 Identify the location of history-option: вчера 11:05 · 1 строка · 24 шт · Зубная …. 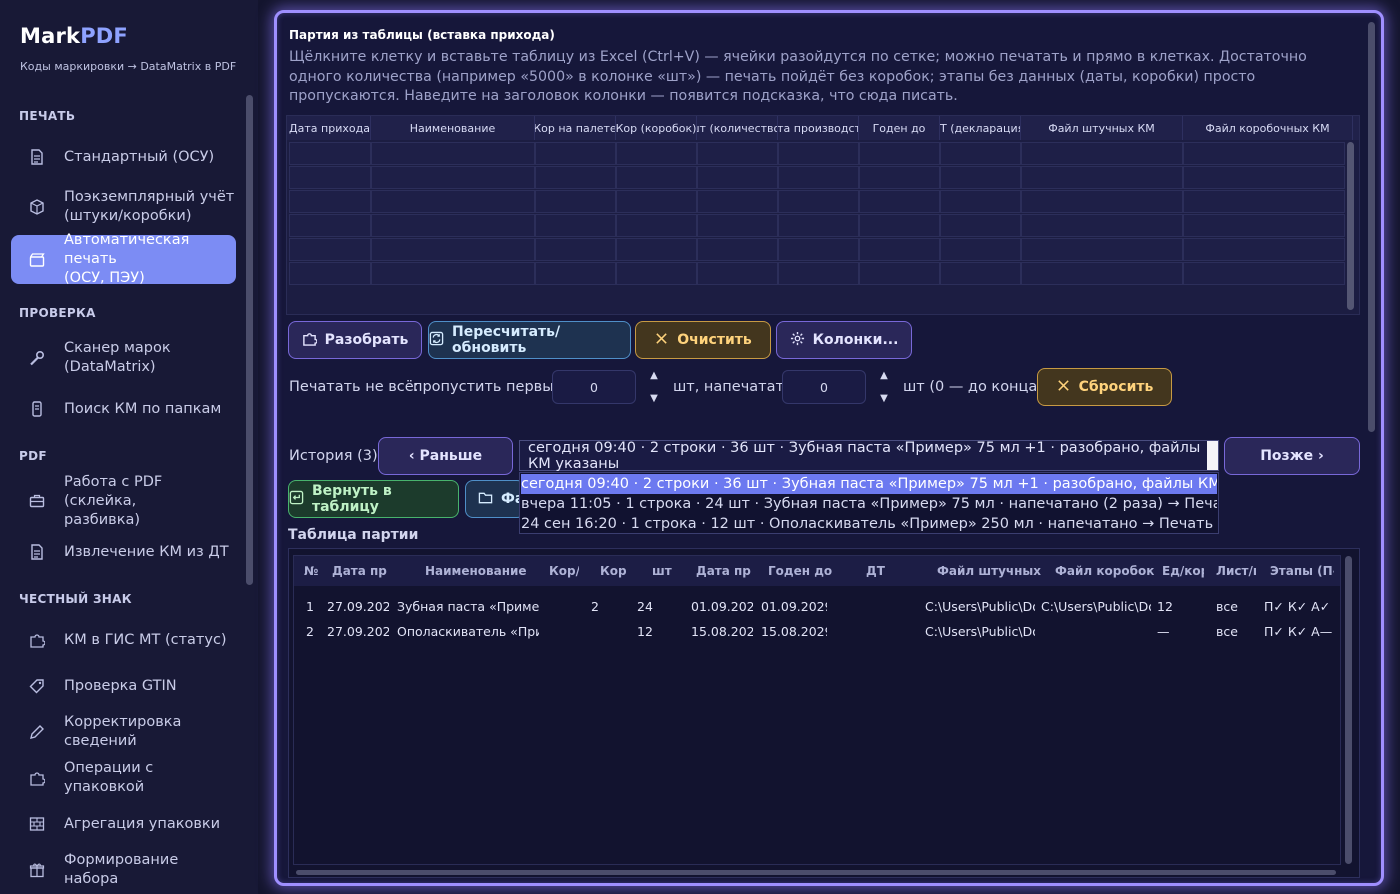
(869, 504).